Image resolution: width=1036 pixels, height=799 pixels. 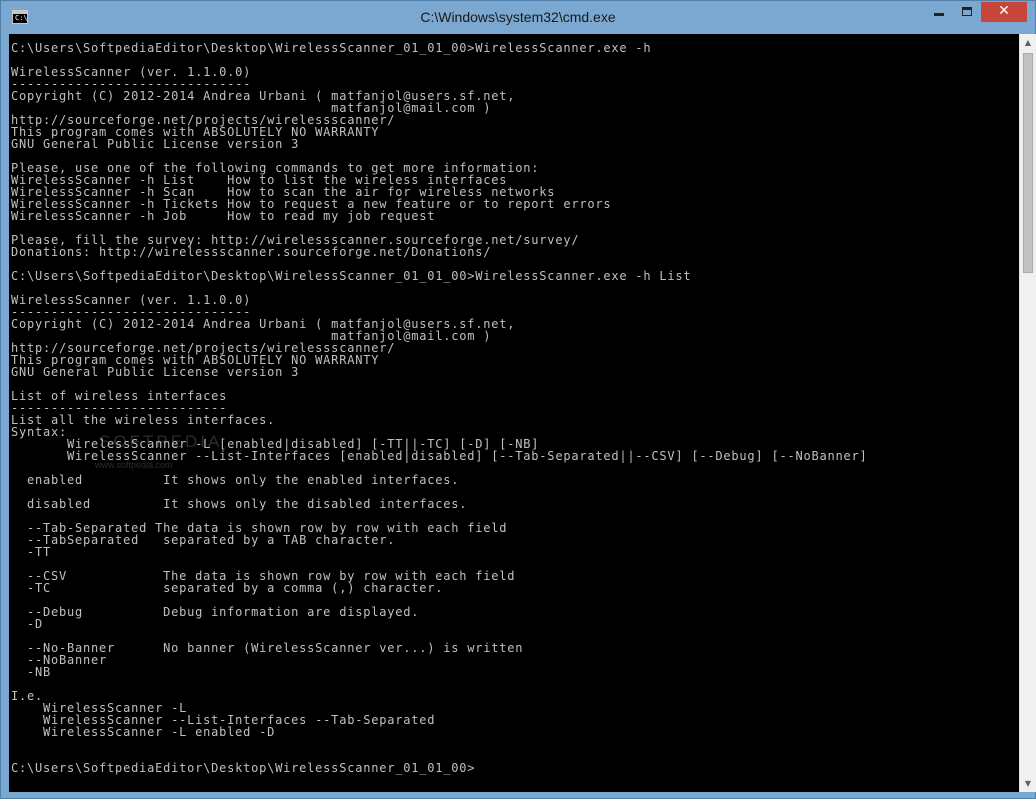 I want to click on maximize-button, so click(x=967, y=12).